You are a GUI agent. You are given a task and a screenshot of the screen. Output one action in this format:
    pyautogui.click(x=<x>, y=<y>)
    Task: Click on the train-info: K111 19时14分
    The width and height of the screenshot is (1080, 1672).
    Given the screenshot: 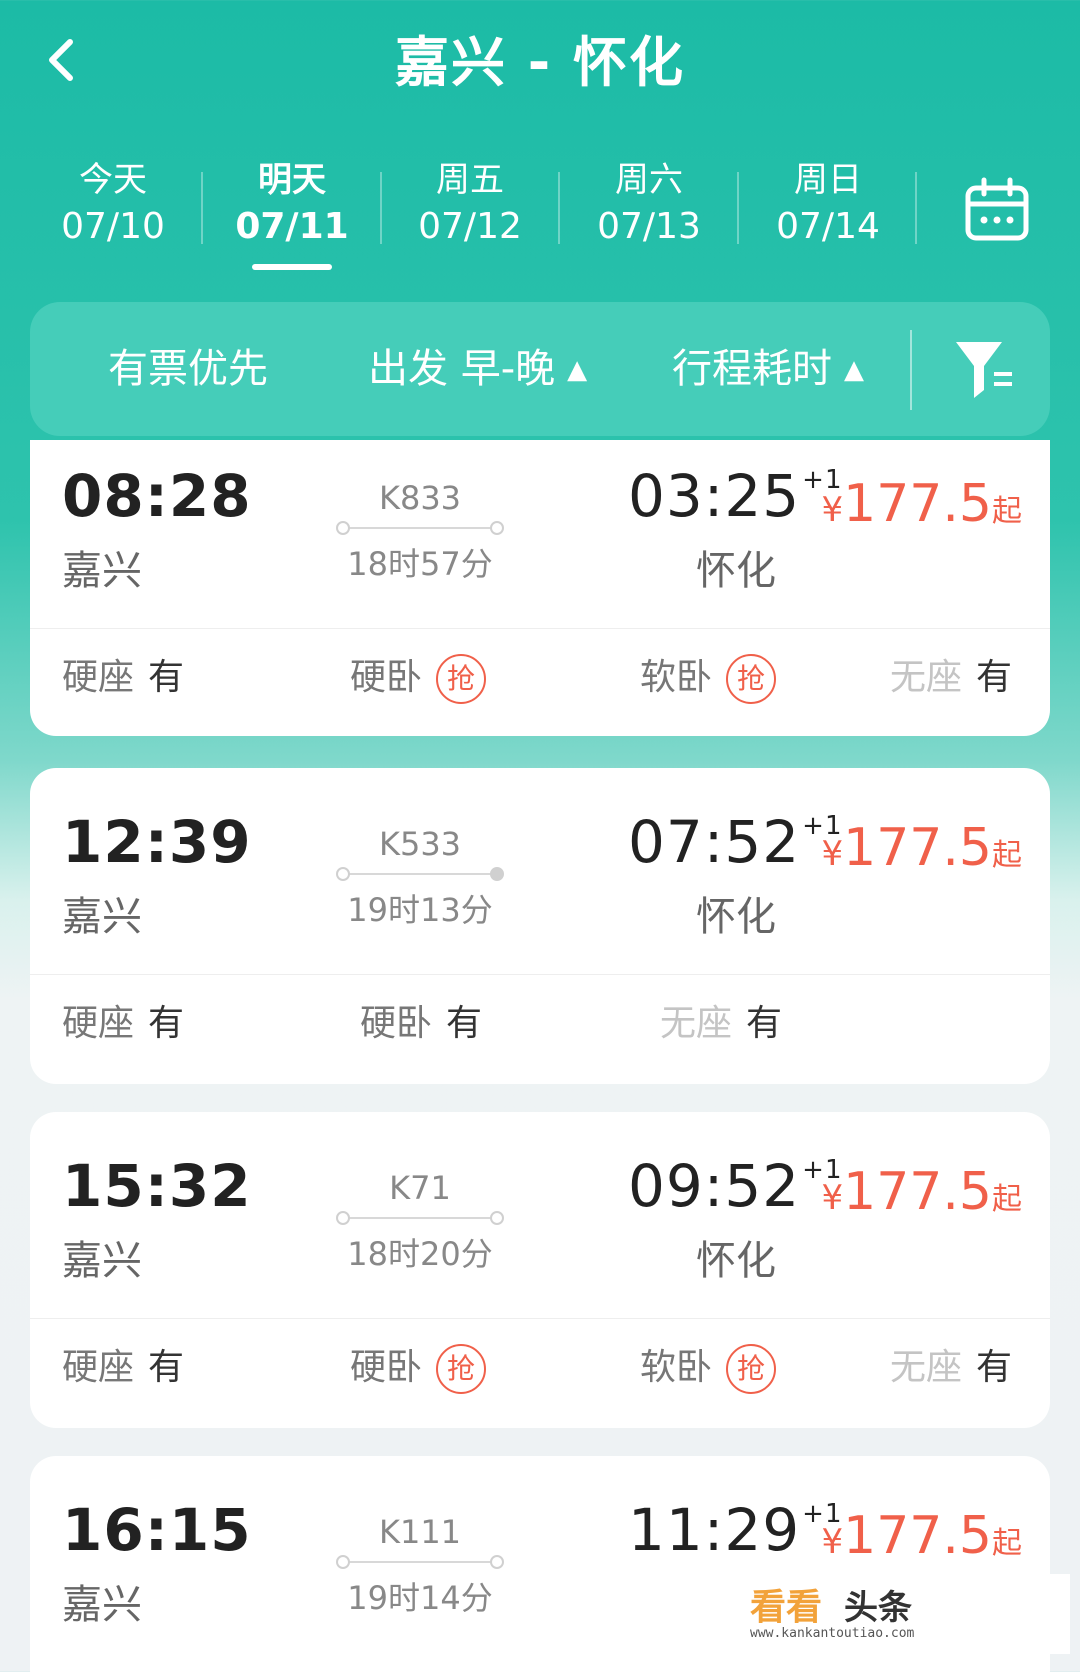 What is the action you would take?
    pyautogui.click(x=420, y=1566)
    